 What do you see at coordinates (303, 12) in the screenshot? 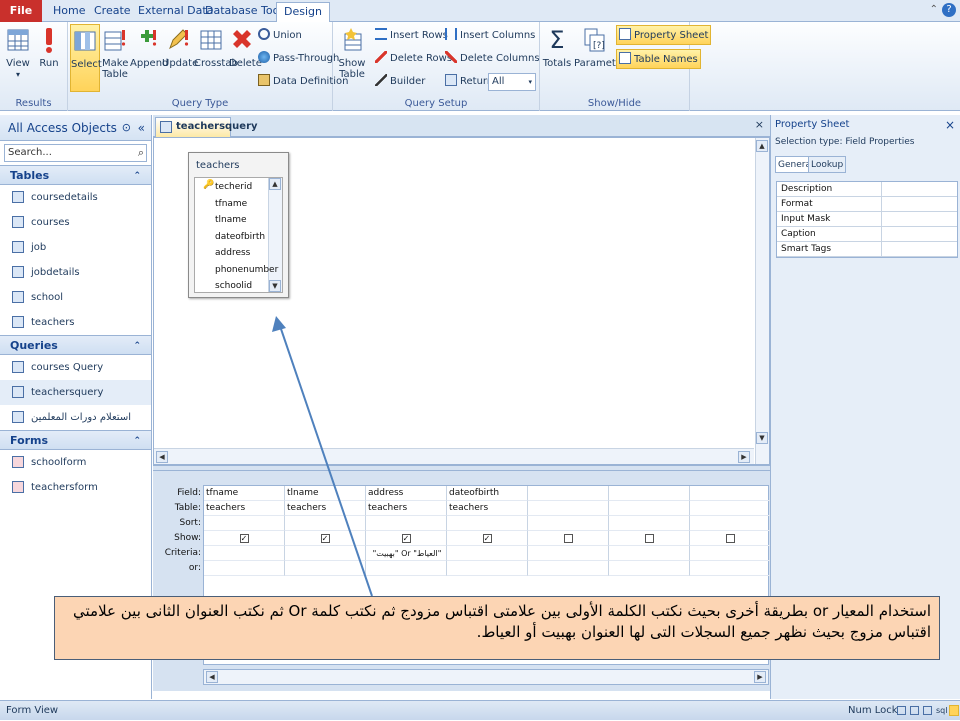
I see `tab-design: Design` at bounding box center [303, 12].